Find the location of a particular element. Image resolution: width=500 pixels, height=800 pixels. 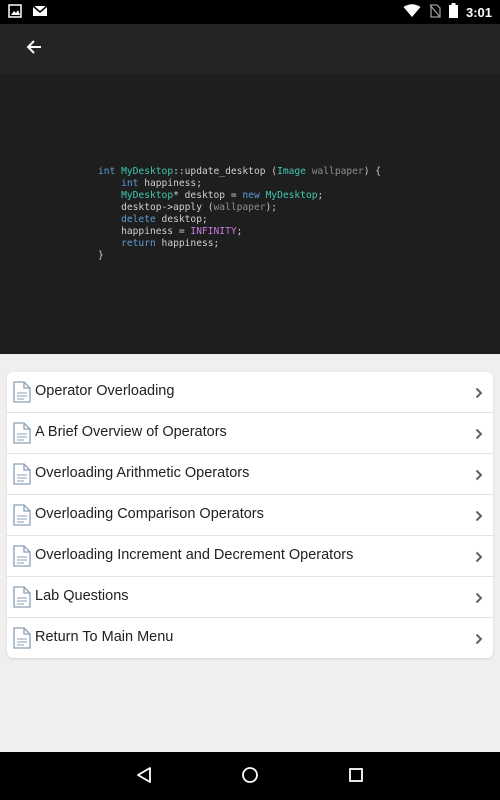

code-token: } is located at coordinates (101, 255).